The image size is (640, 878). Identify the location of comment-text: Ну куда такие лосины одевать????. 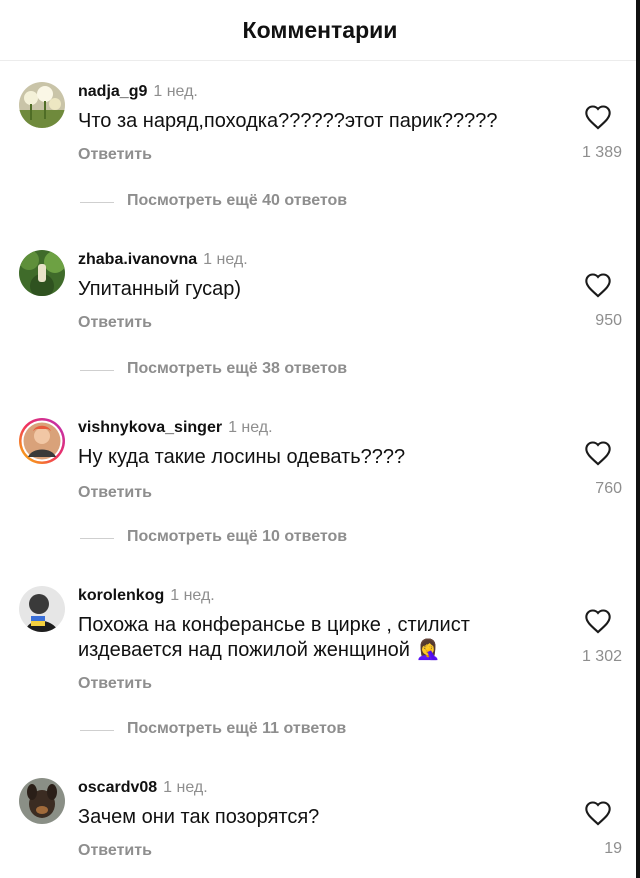
(242, 457).